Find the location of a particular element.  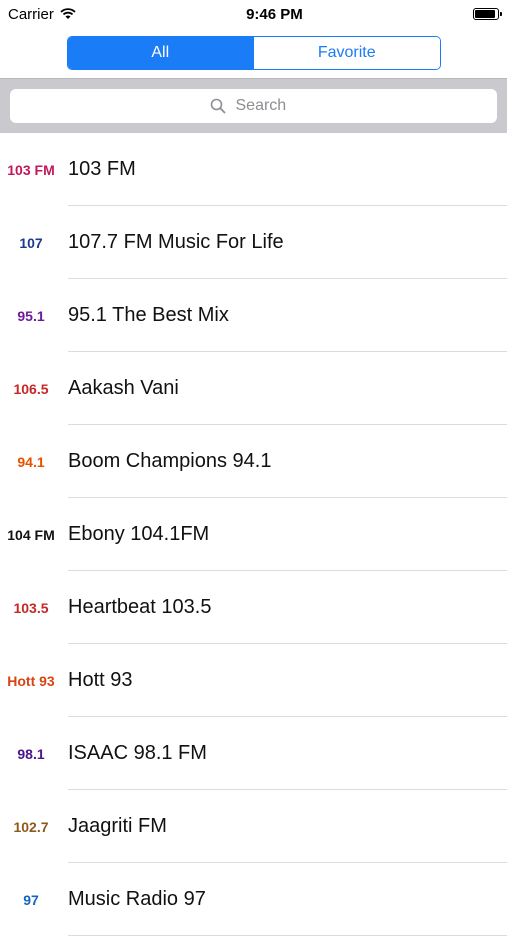

station-row: 107 107.7 FM Music For Life is located at coordinates (253, 242).